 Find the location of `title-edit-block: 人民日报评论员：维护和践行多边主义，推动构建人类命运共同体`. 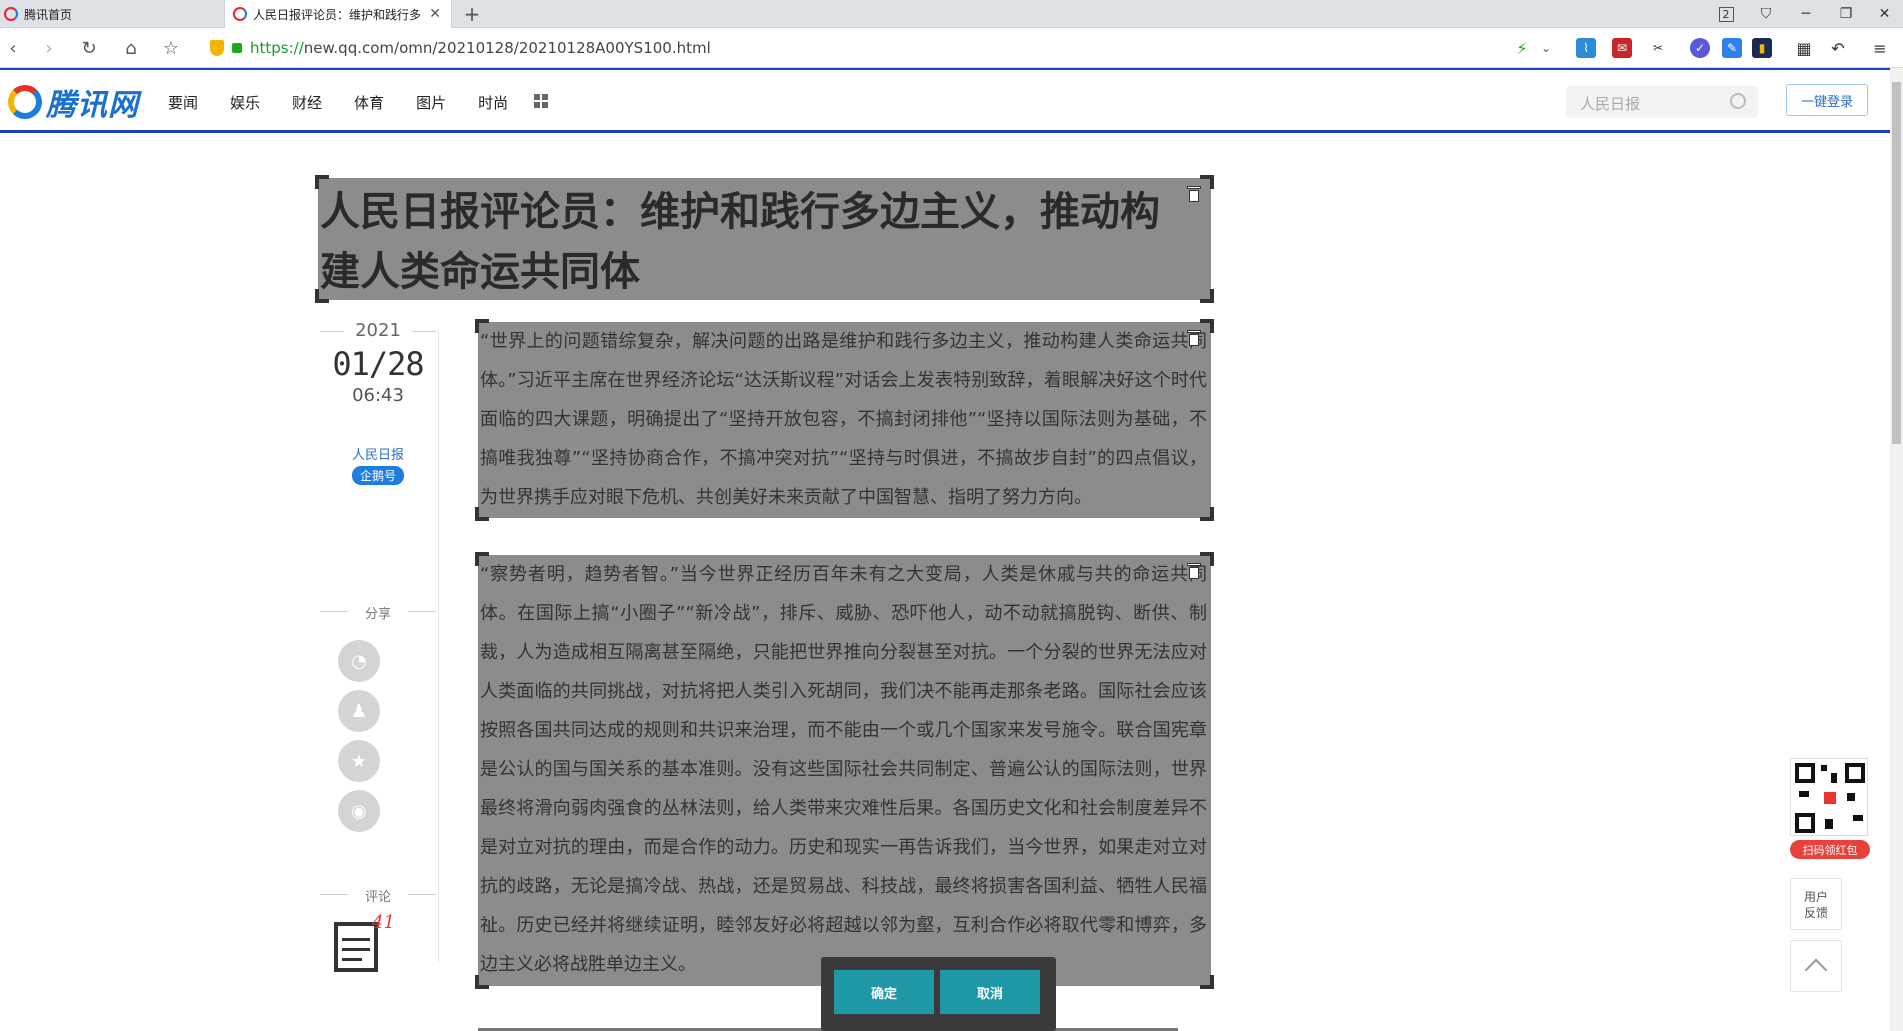

title-edit-block: 人民日报评论员：维护和践行多边主义，推动构建人类命运共同体 is located at coordinates (764, 239).